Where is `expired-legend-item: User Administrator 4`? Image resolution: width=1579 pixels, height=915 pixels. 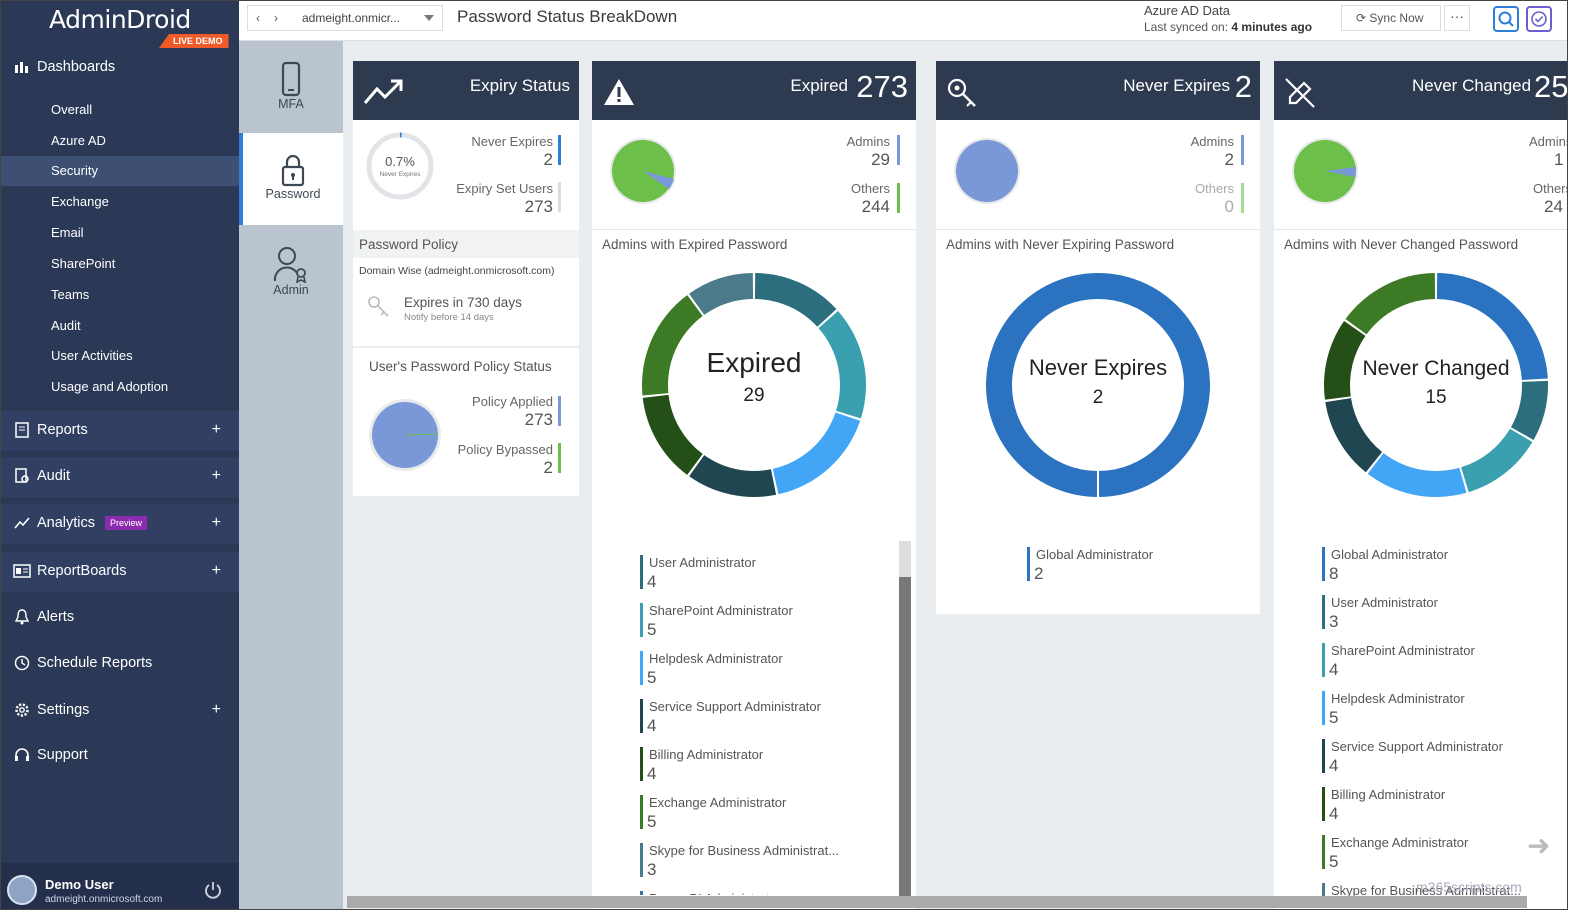
expired-legend-item: User Administrator 4 is located at coordinates (760, 573).